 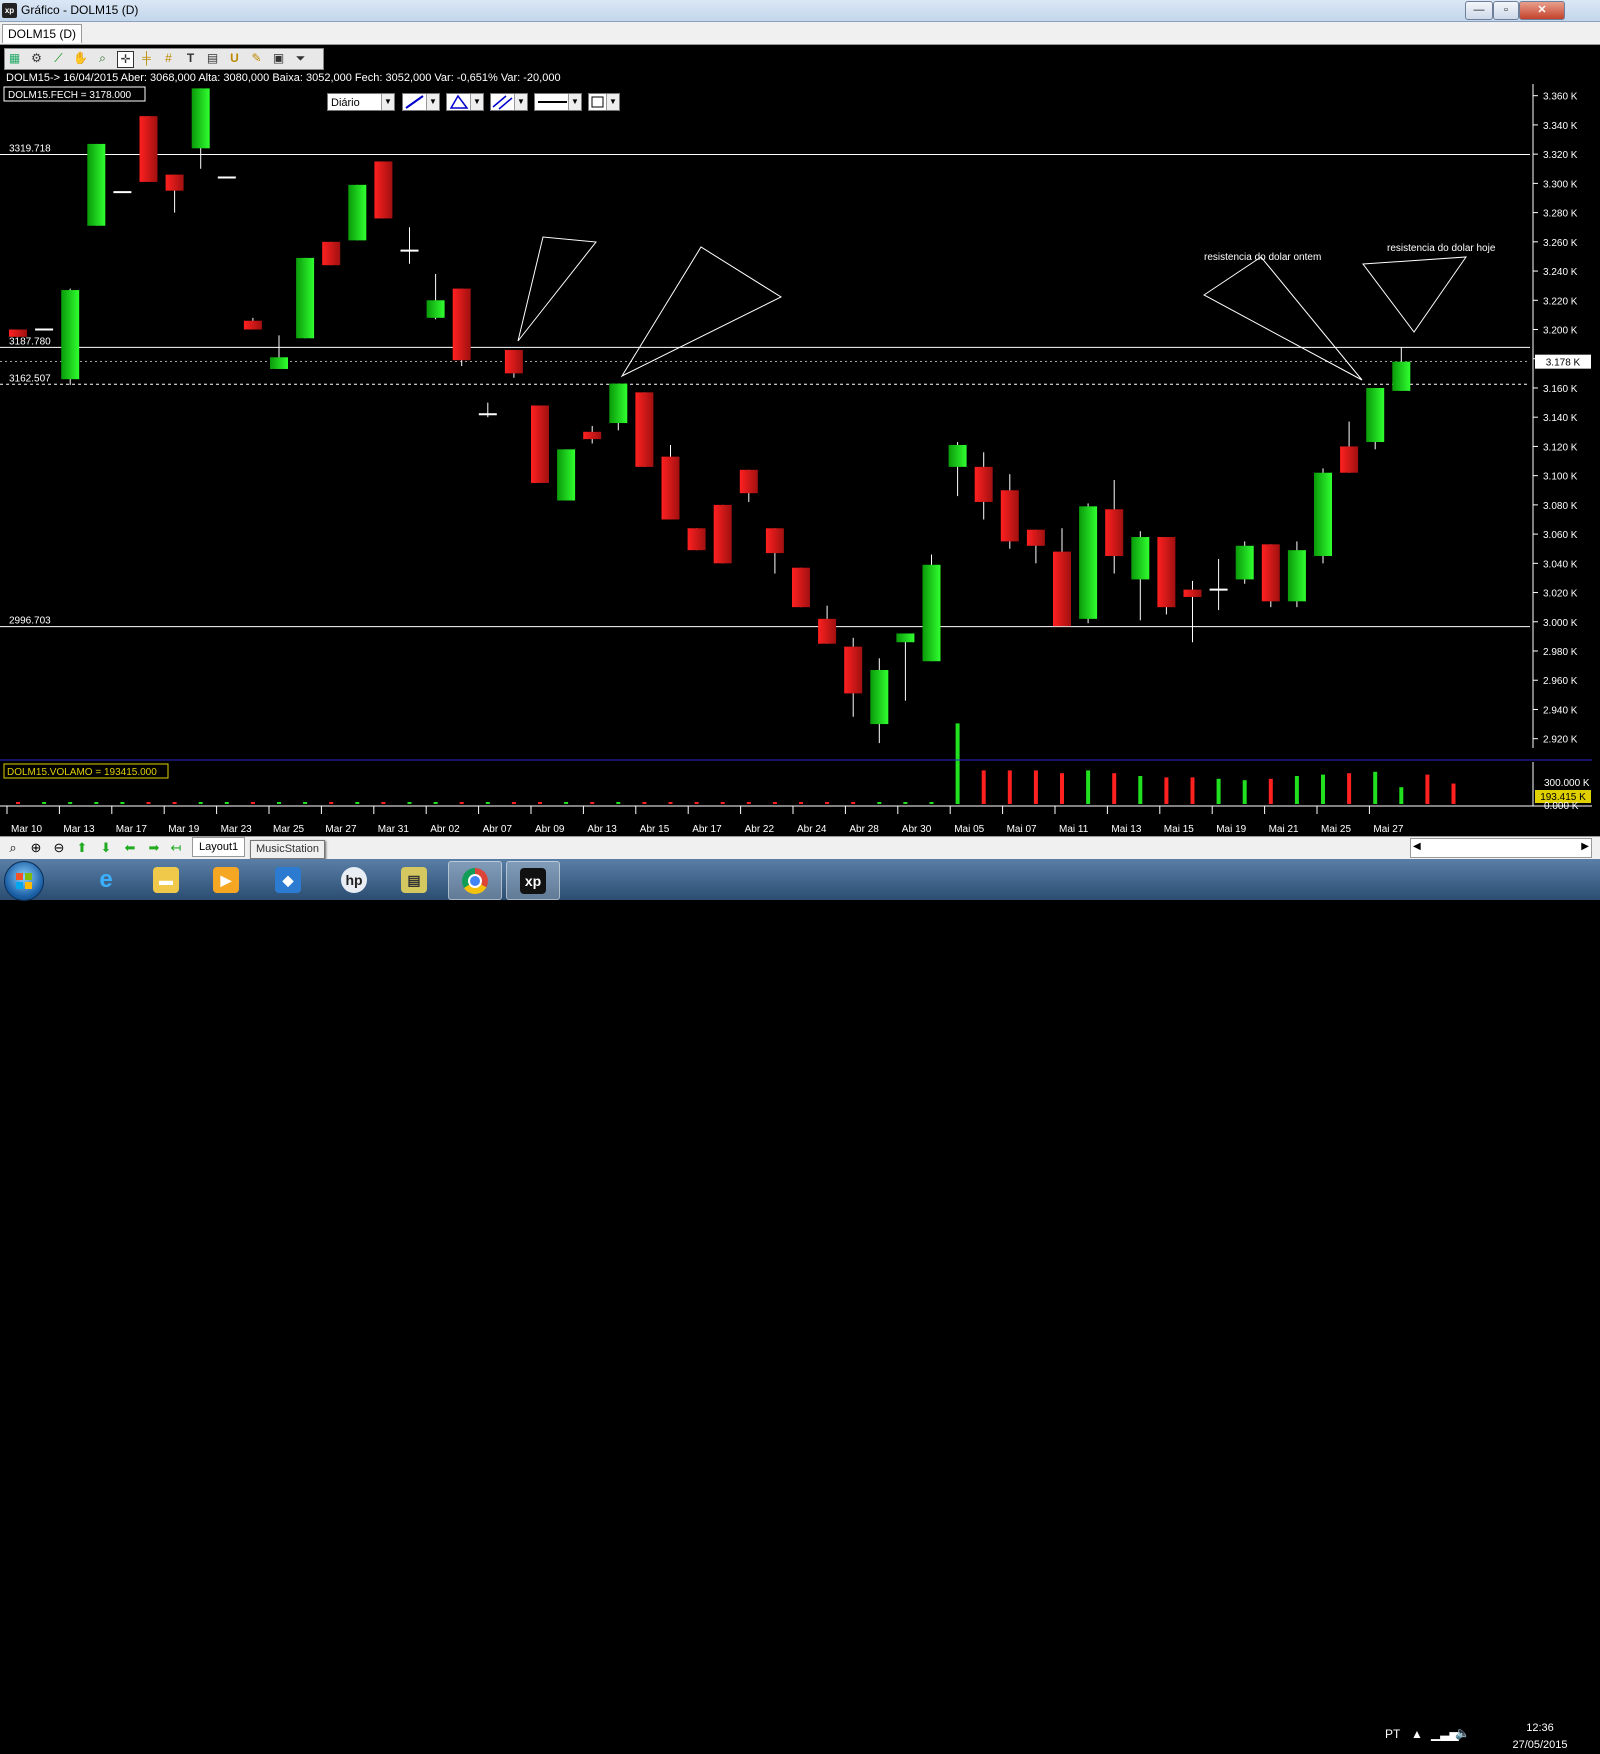 I want to click on taskbar-app6: ▤, so click(x=414, y=879).